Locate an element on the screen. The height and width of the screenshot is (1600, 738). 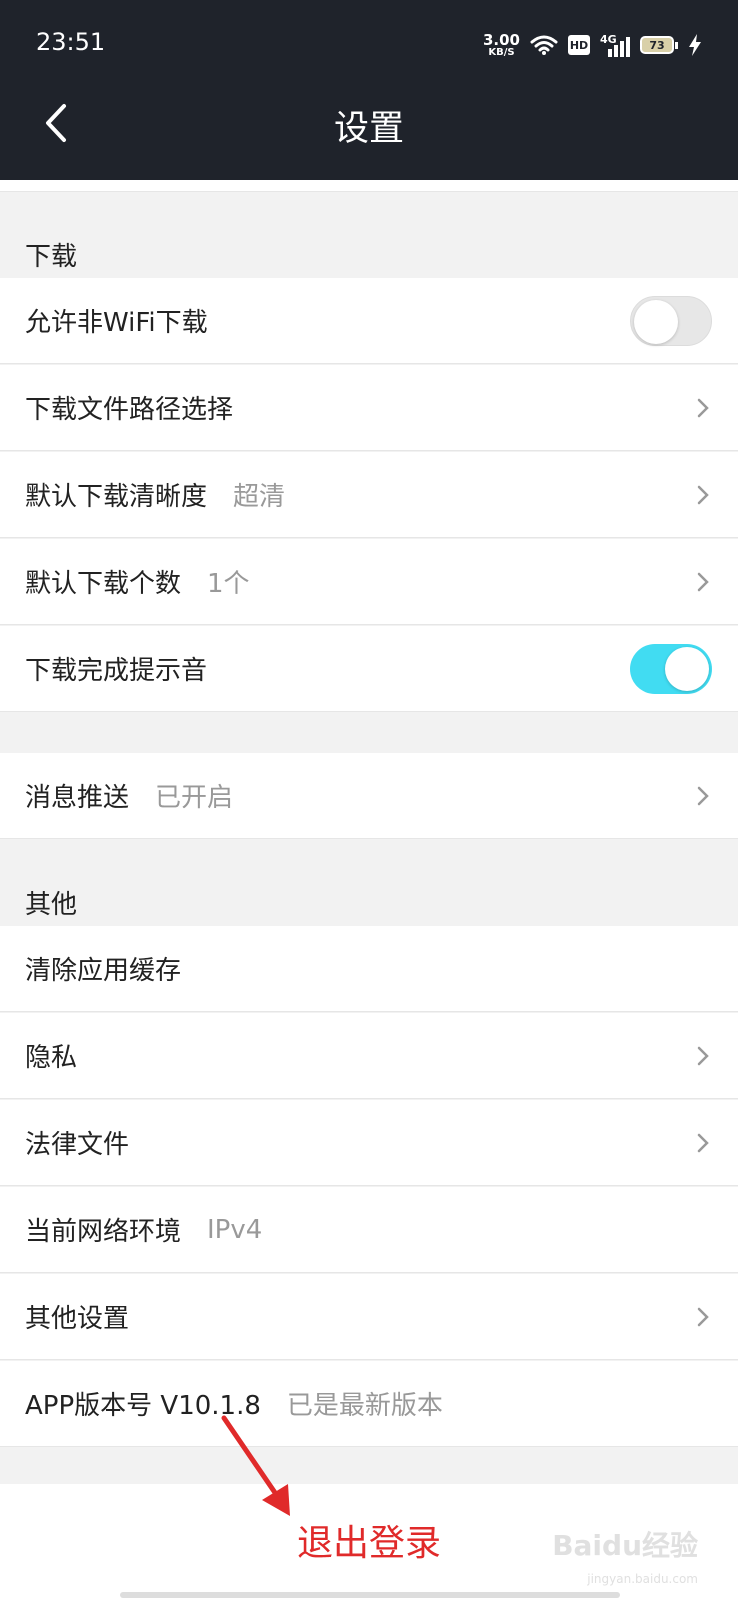
row-label: 消息推送 is located at coordinates (77, 798).